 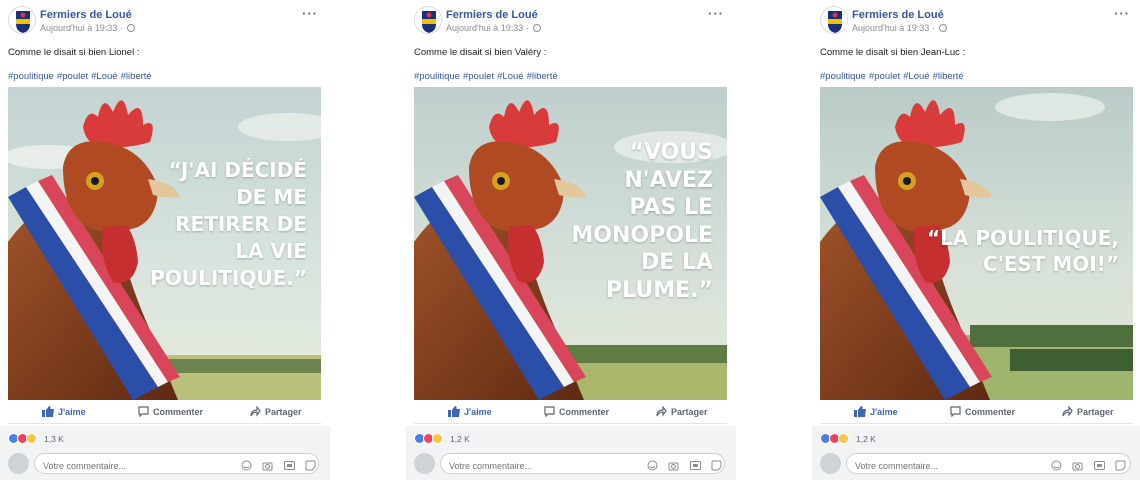 What do you see at coordinates (671, 207) in the screenshot?
I see `quote-line: PAS LE` at bounding box center [671, 207].